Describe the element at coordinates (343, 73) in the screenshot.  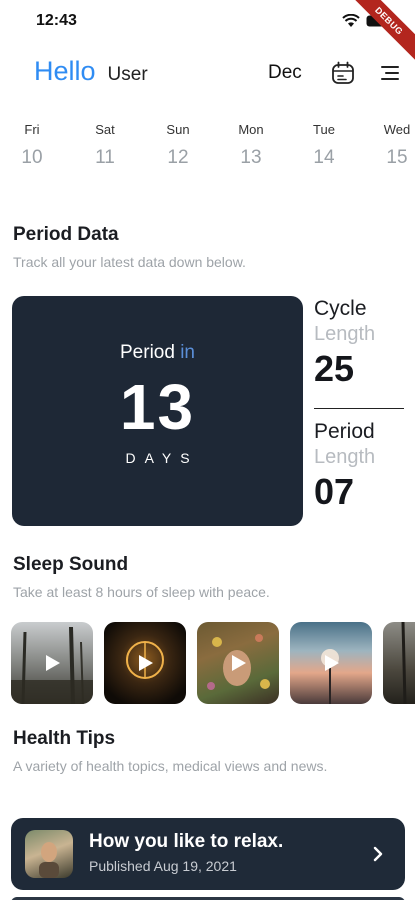
I see `calendar-icon` at that location.